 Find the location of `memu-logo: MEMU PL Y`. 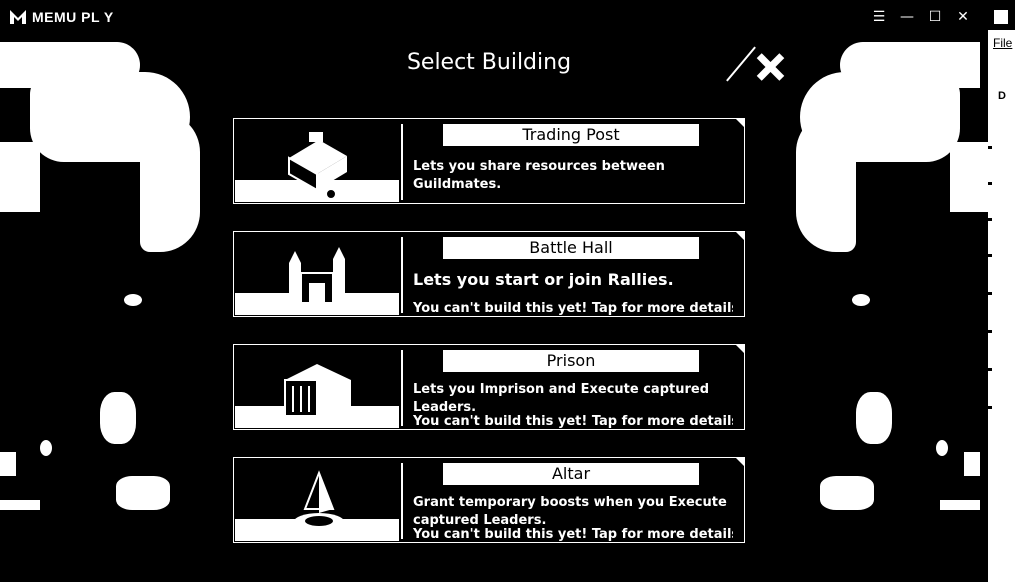

memu-logo: MEMU PL Y is located at coordinates (61, 17).